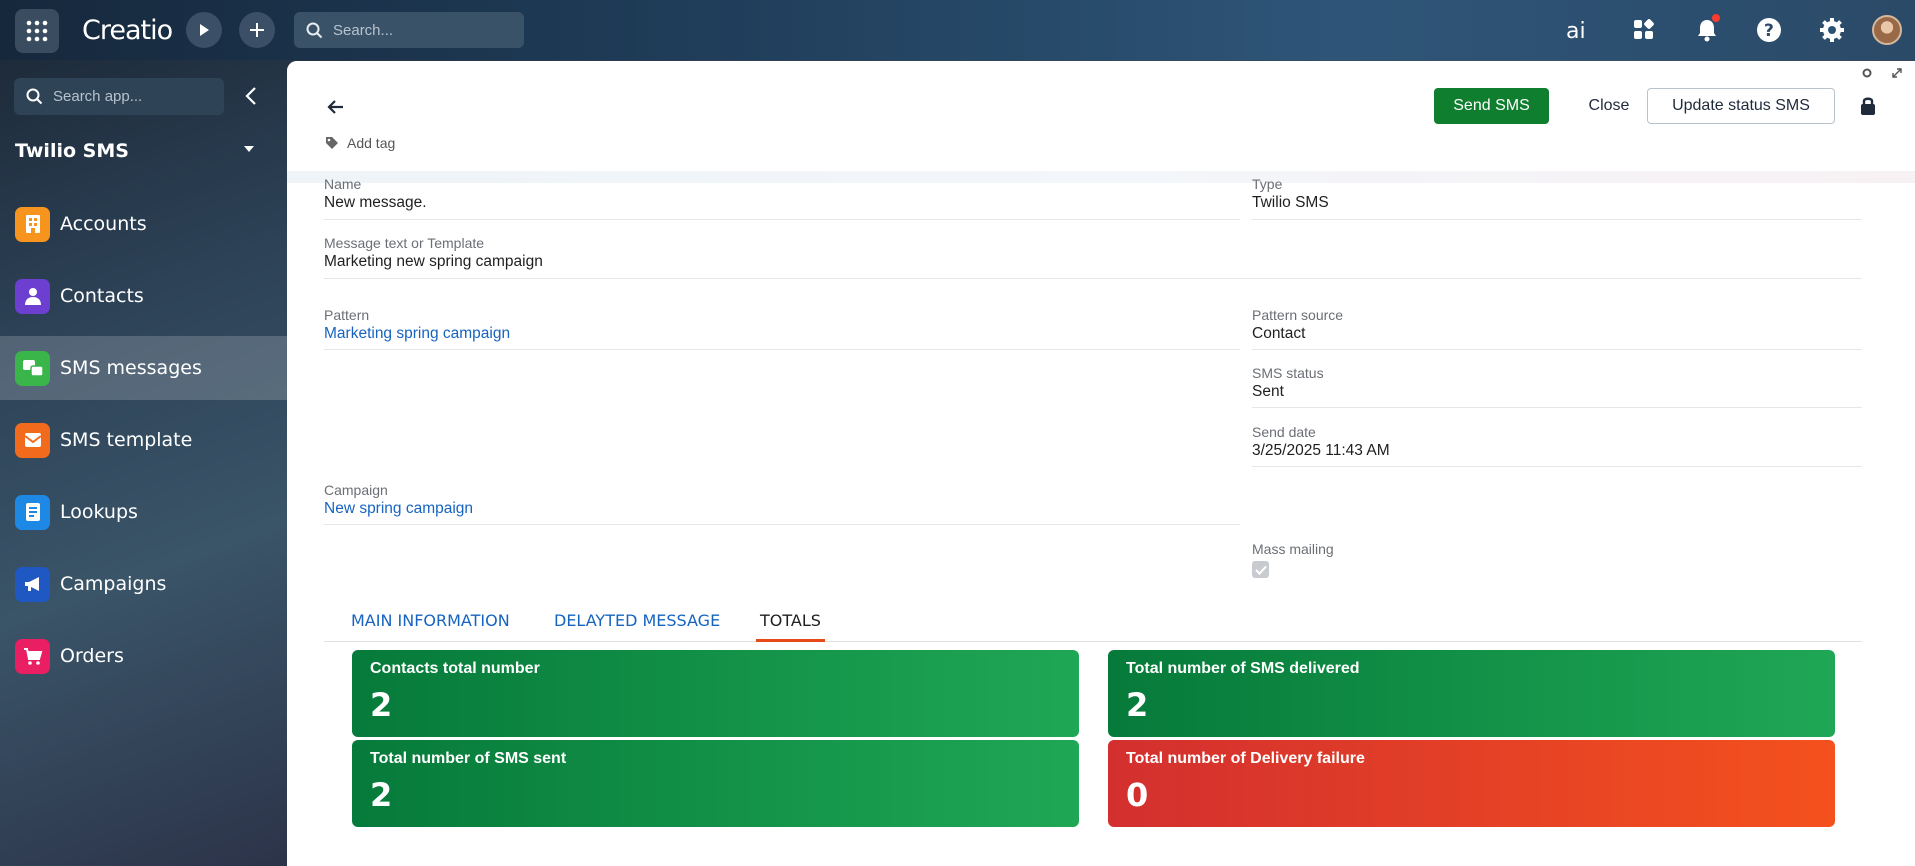 This screenshot has width=1915, height=866. I want to click on sidebar-item-label: Orders, so click(92, 656).